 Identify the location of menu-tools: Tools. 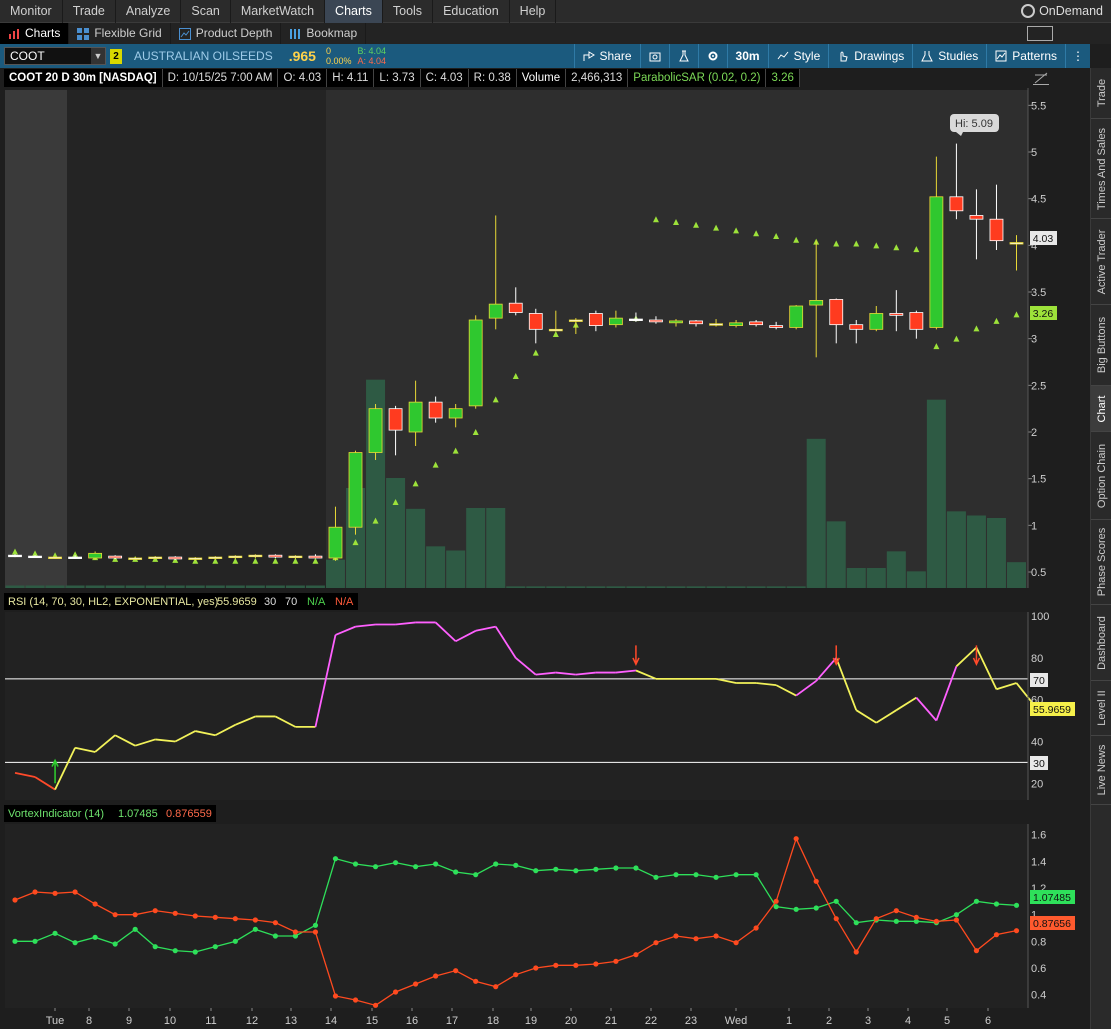
(408, 11).